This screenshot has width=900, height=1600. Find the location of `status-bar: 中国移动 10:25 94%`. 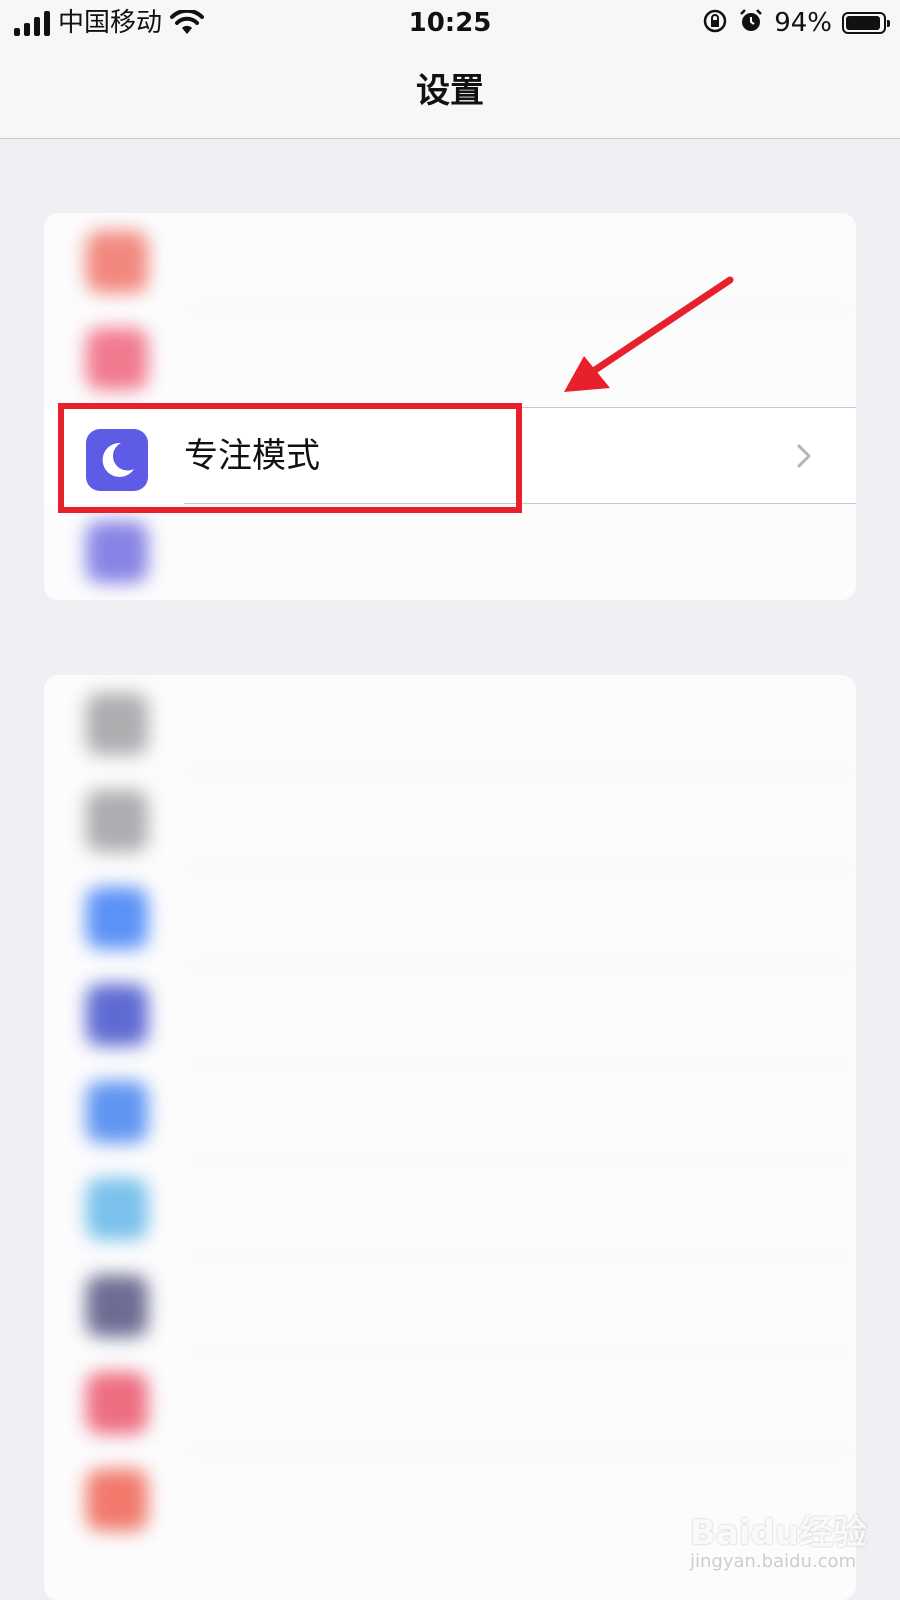

status-bar: 中国移动 10:25 94% is located at coordinates (450, 24).